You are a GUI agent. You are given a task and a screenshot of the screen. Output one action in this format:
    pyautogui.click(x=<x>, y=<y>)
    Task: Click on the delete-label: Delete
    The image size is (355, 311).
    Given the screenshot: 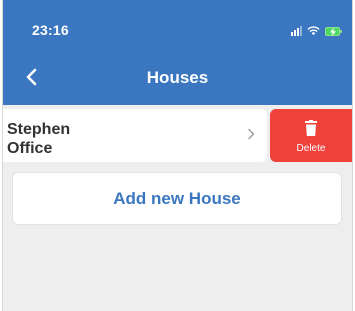 What is the action you would take?
    pyautogui.click(x=311, y=148)
    